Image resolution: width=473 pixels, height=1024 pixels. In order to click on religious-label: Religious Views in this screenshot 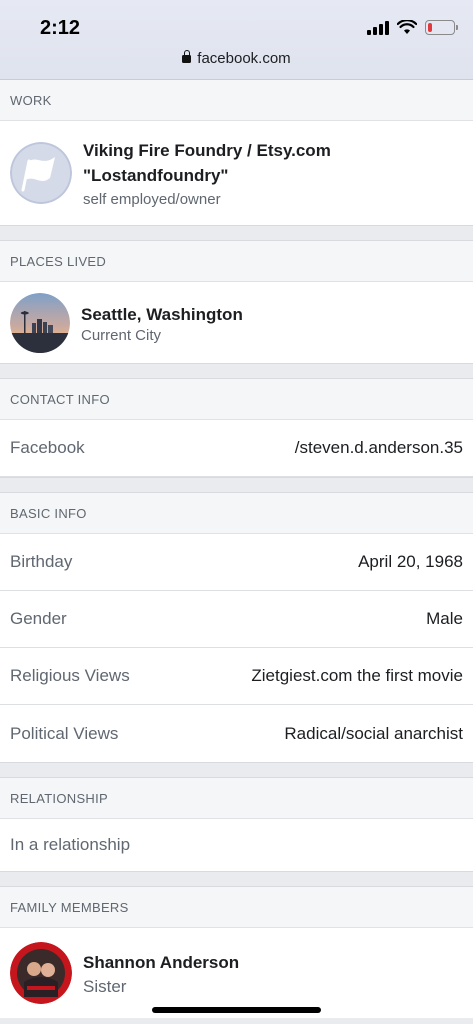, I will do `click(70, 675)`.